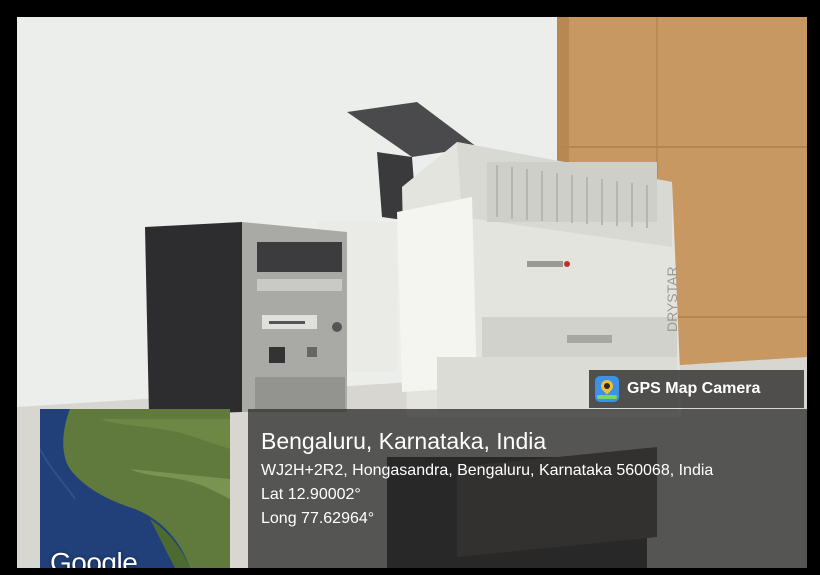  What do you see at coordinates (94, 557) in the screenshot?
I see `map-watermark: Google` at bounding box center [94, 557].